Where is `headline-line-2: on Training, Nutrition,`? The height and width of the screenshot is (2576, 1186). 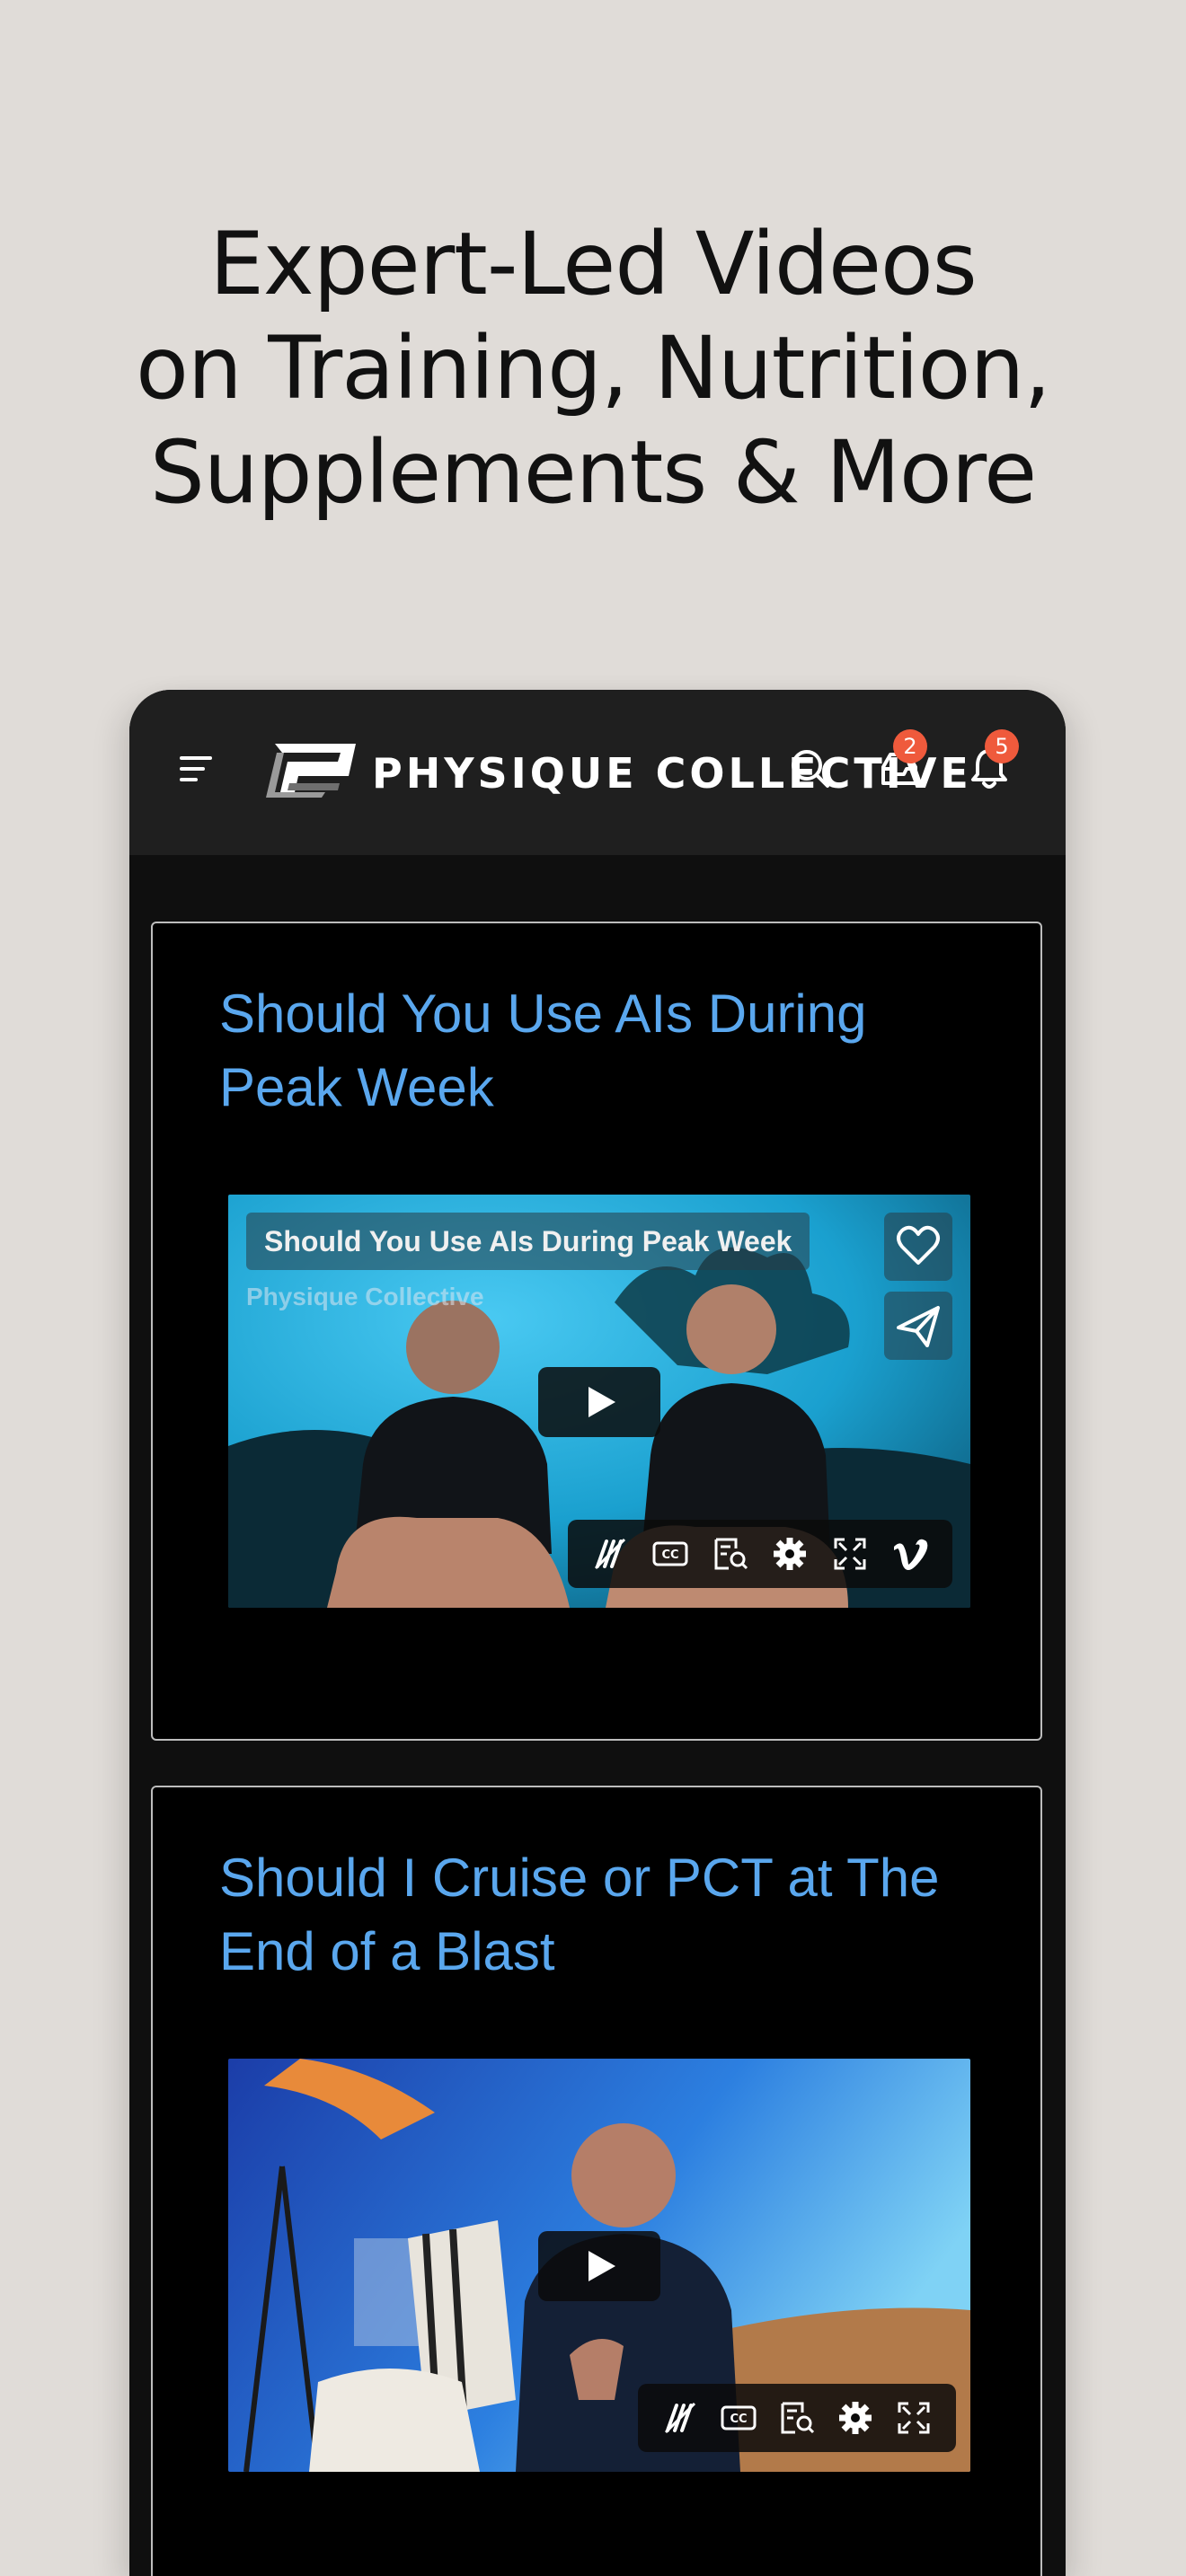
headline-line-2: on Training, Nutrition, is located at coordinates (593, 368).